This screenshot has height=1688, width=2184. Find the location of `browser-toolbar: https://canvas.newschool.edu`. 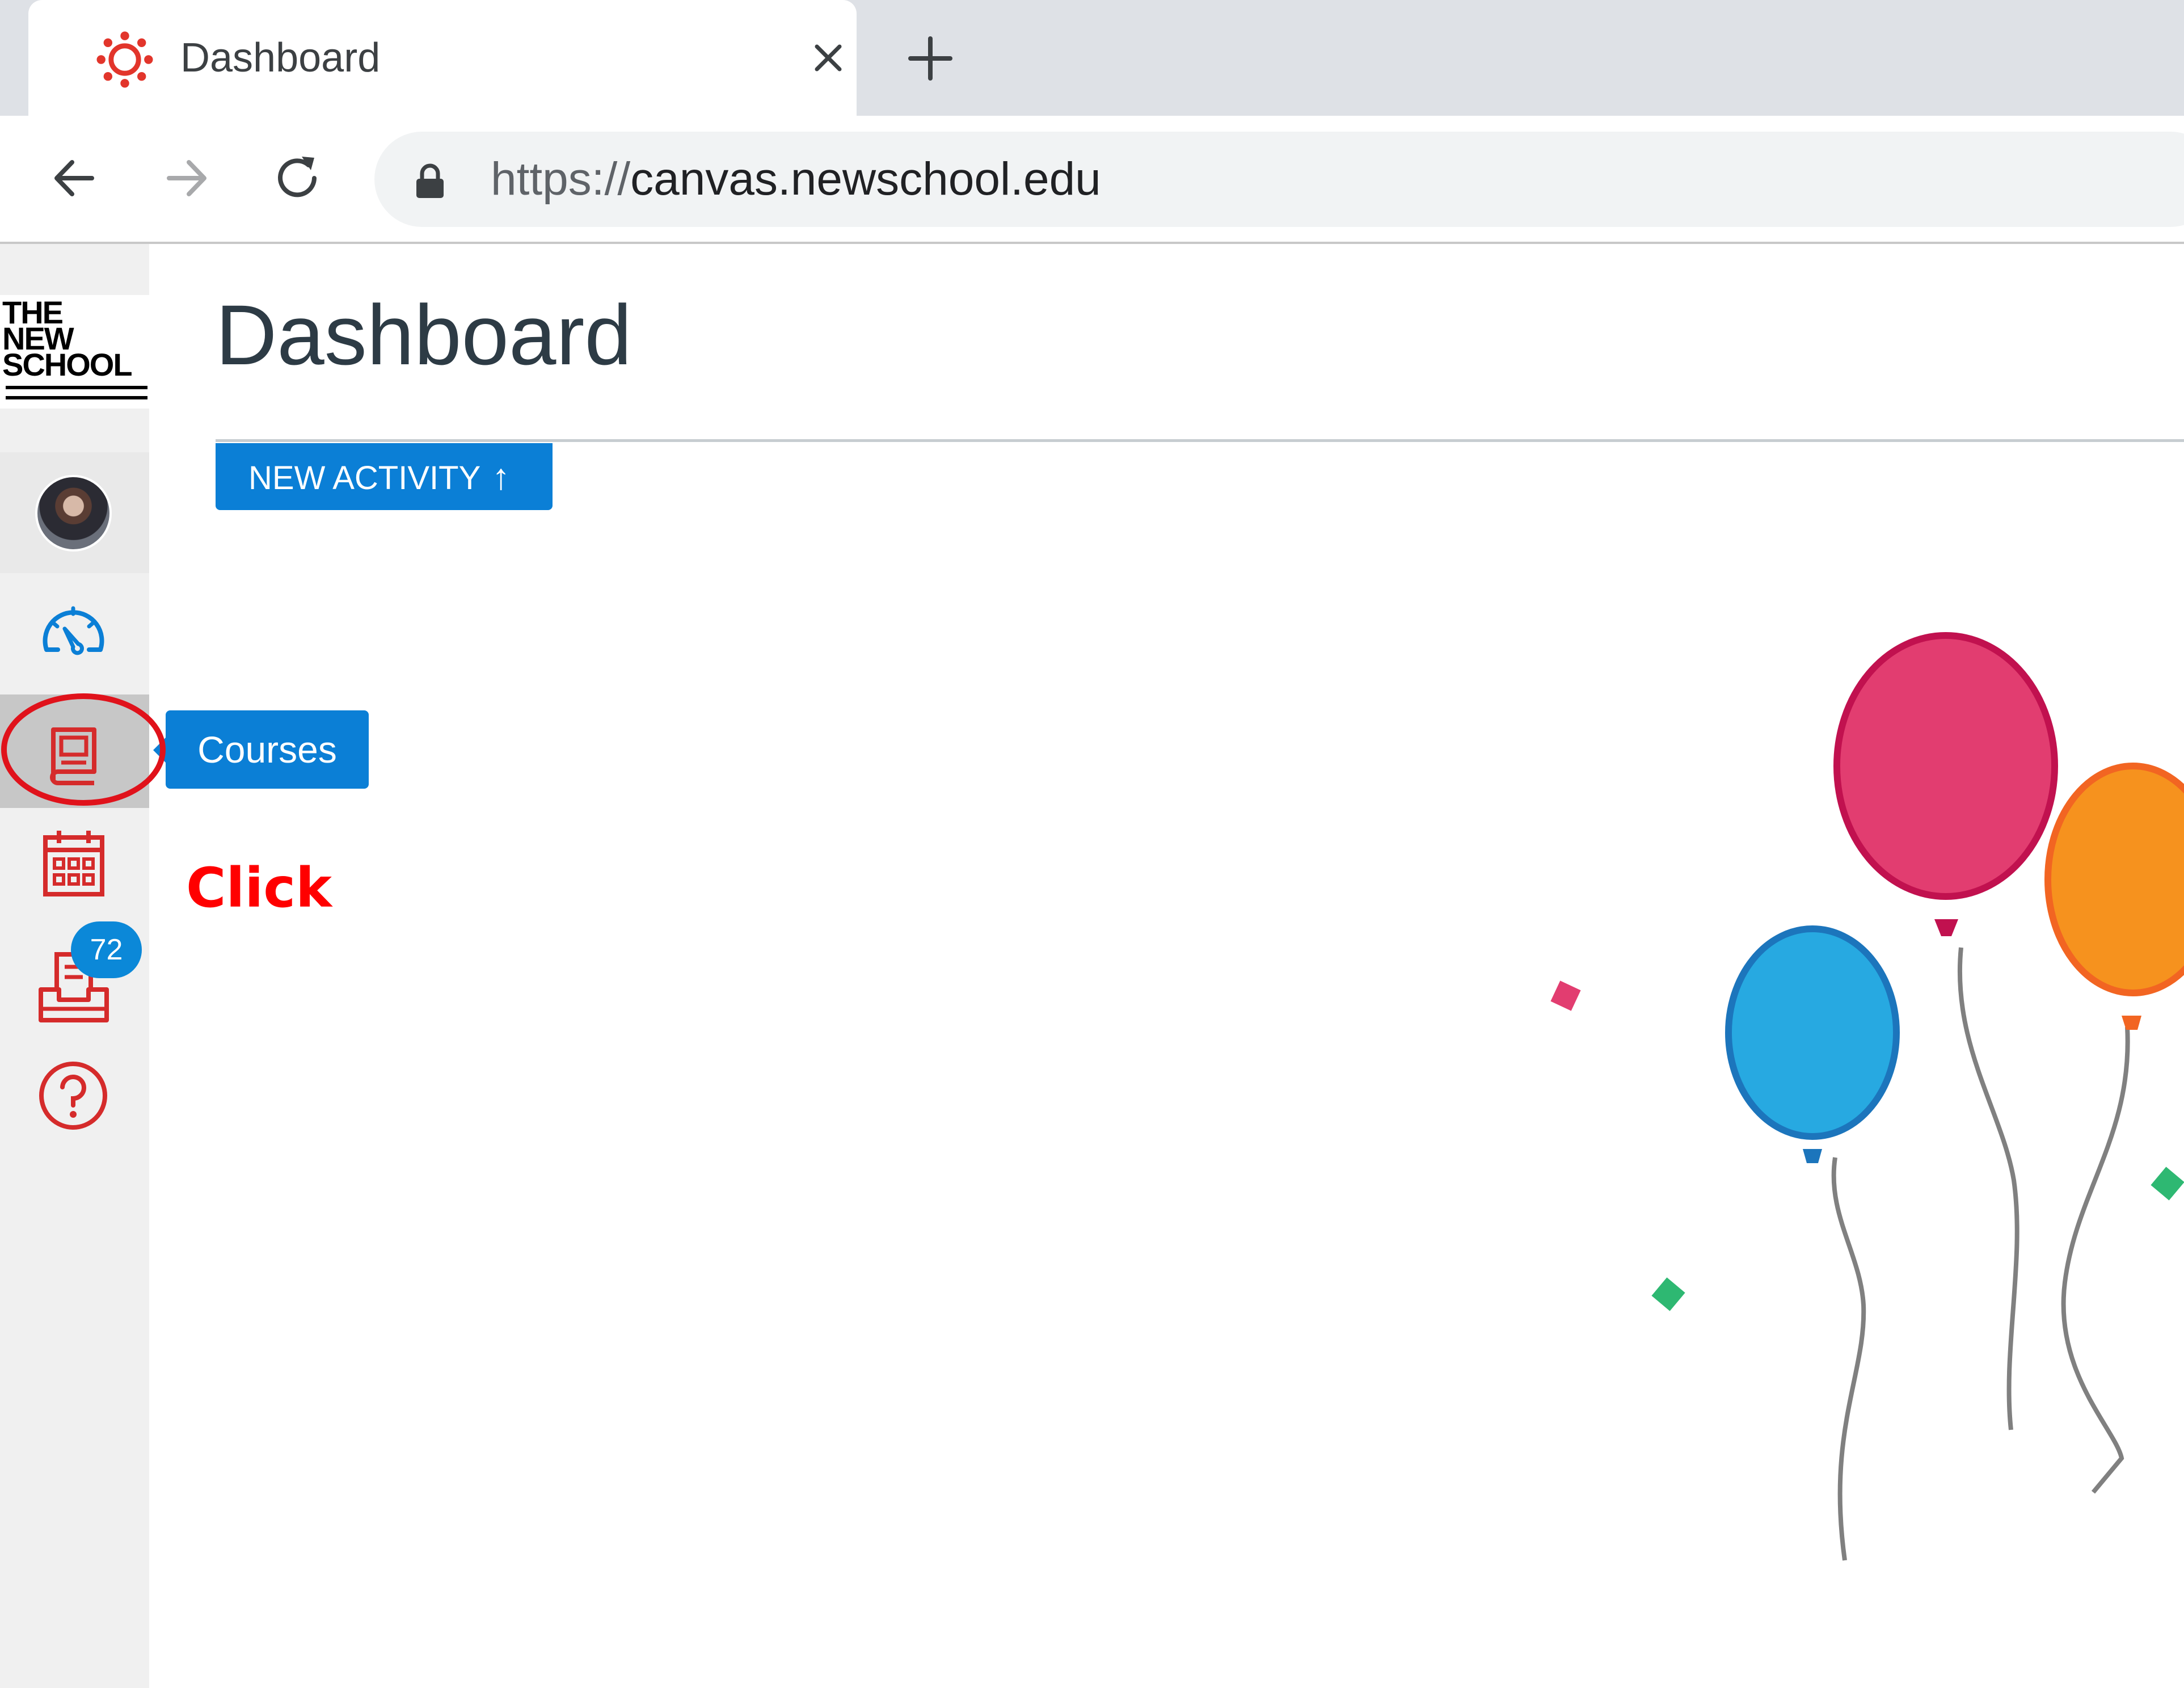

browser-toolbar: https://canvas.newschool.edu is located at coordinates (1092, 180).